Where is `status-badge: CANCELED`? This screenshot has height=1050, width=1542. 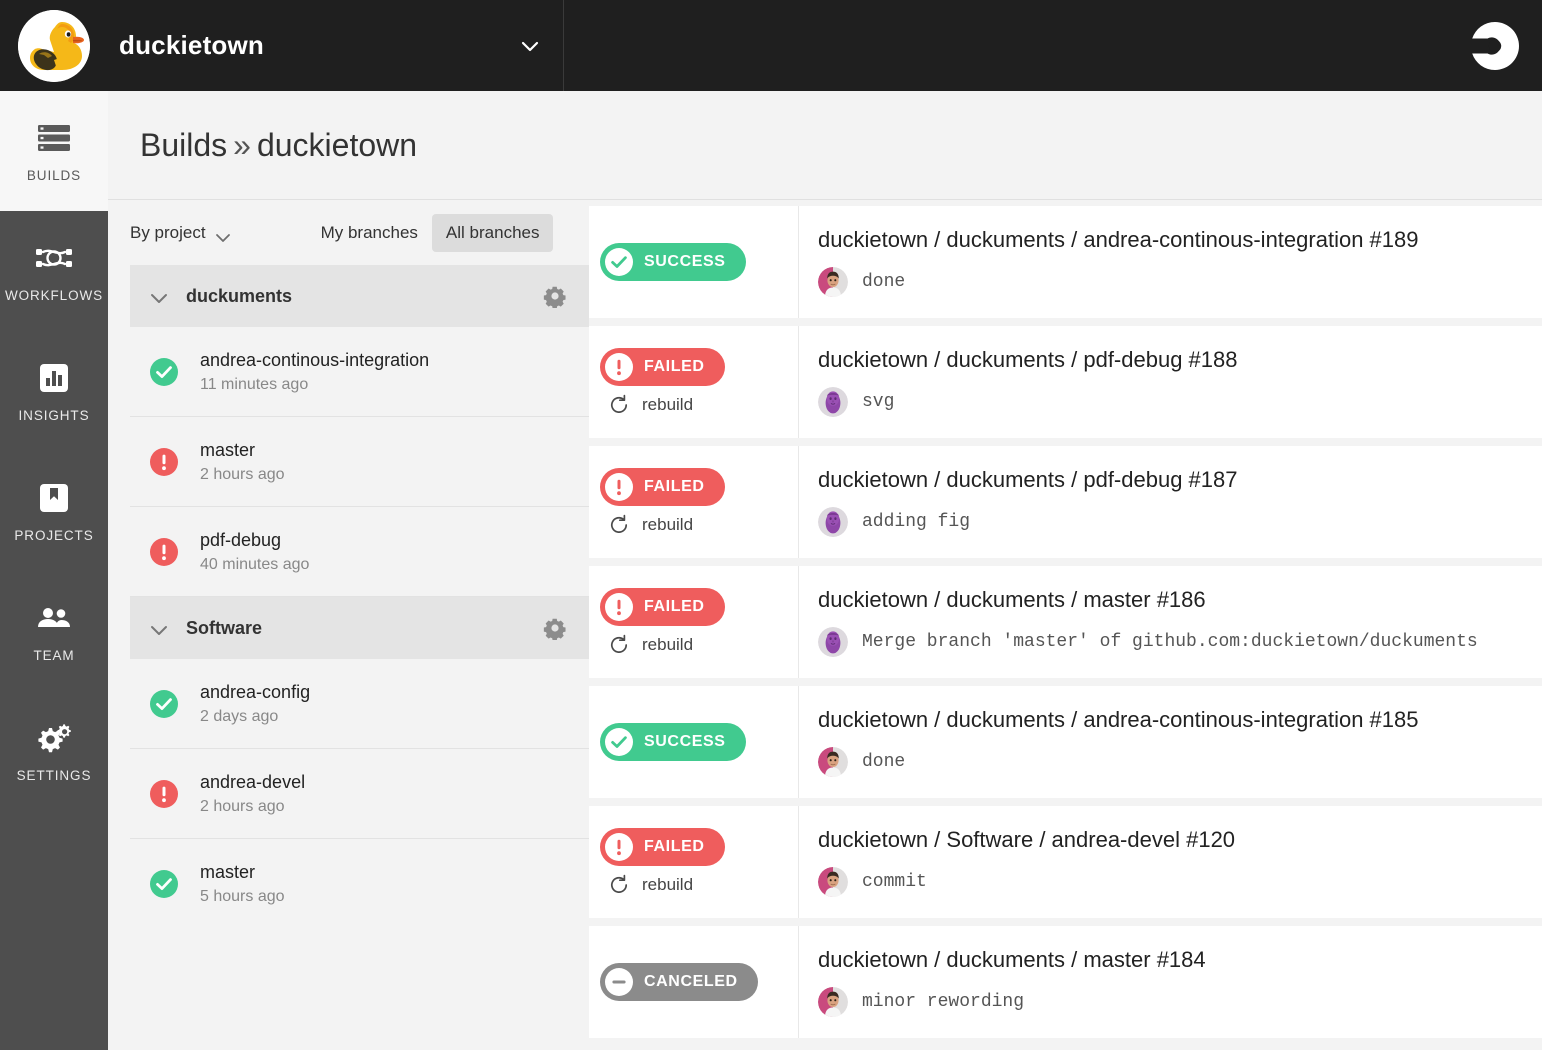 status-badge: CANCELED is located at coordinates (679, 982).